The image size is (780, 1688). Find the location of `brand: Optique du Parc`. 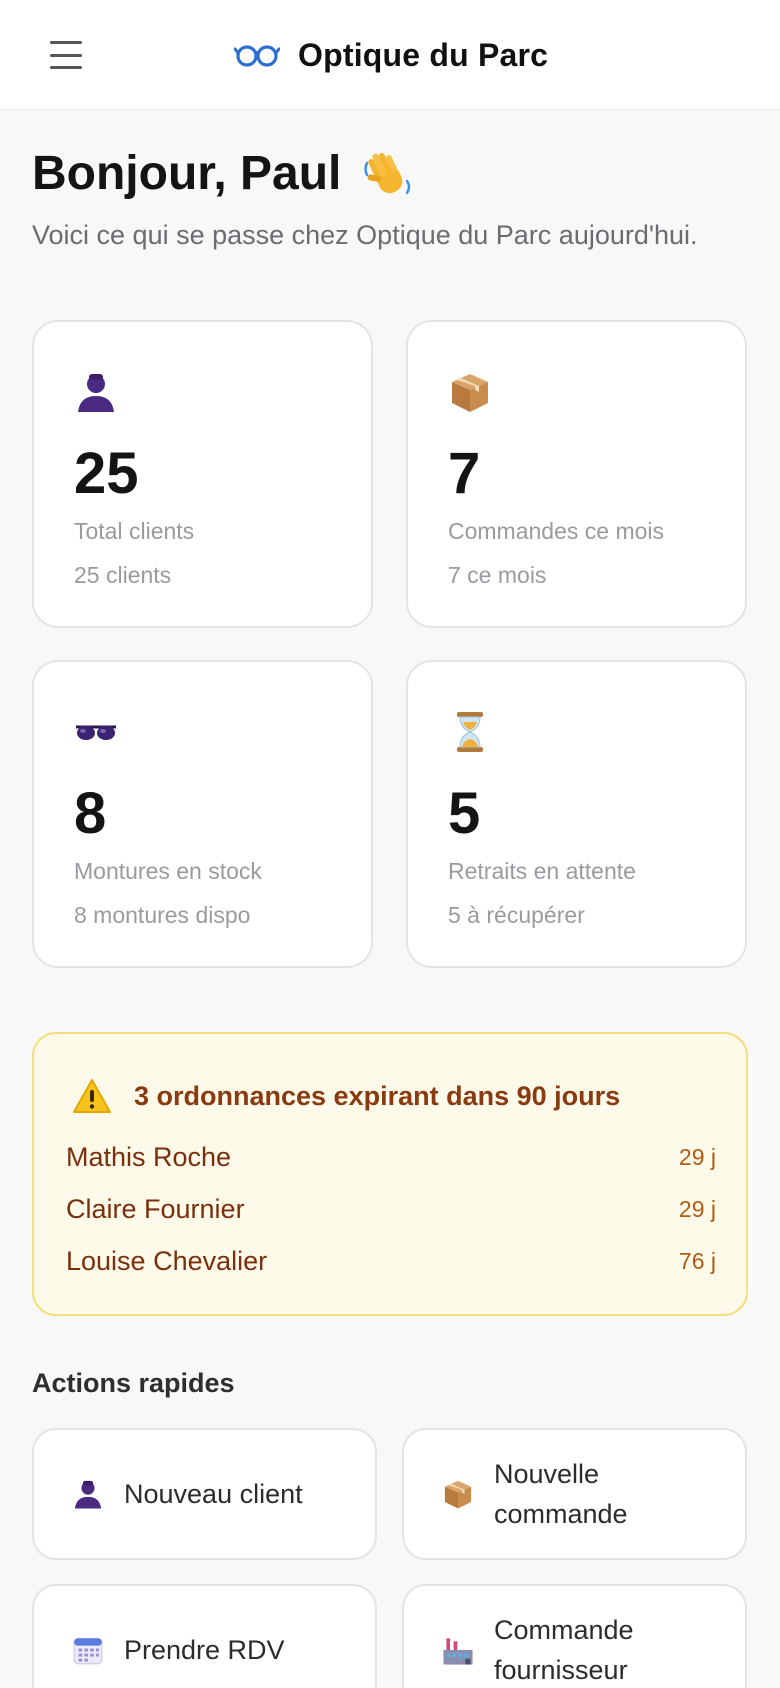

brand: Optique du Parc is located at coordinates (391, 55).